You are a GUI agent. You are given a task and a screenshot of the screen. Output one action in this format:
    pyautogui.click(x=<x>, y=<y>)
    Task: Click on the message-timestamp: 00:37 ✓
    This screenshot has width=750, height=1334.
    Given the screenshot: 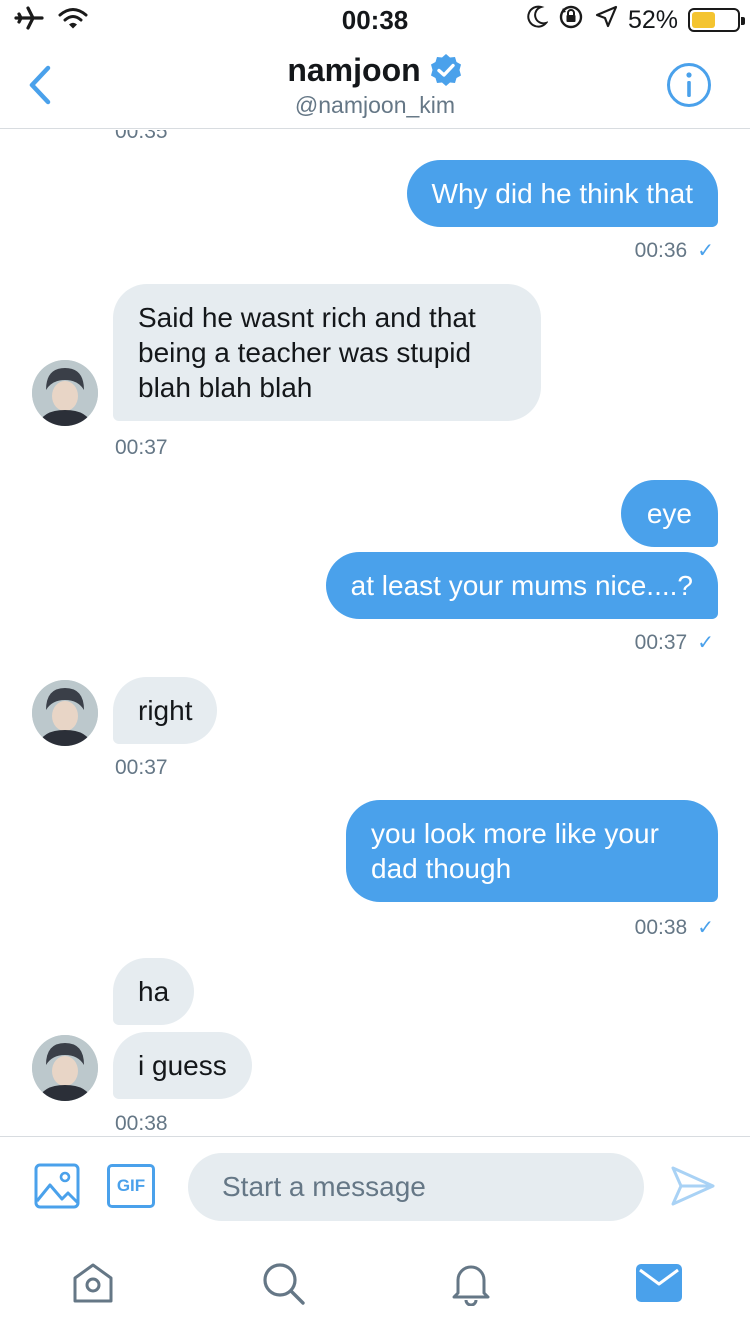 What is the action you would take?
    pyautogui.click(x=674, y=642)
    